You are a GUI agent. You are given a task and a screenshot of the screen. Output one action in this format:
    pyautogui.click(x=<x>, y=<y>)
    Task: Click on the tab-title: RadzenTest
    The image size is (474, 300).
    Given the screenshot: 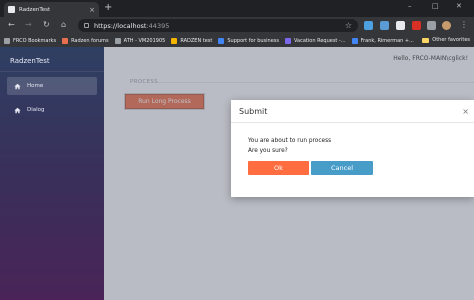 What is the action you would take?
    pyautogui.click(x=35, y=9)
    